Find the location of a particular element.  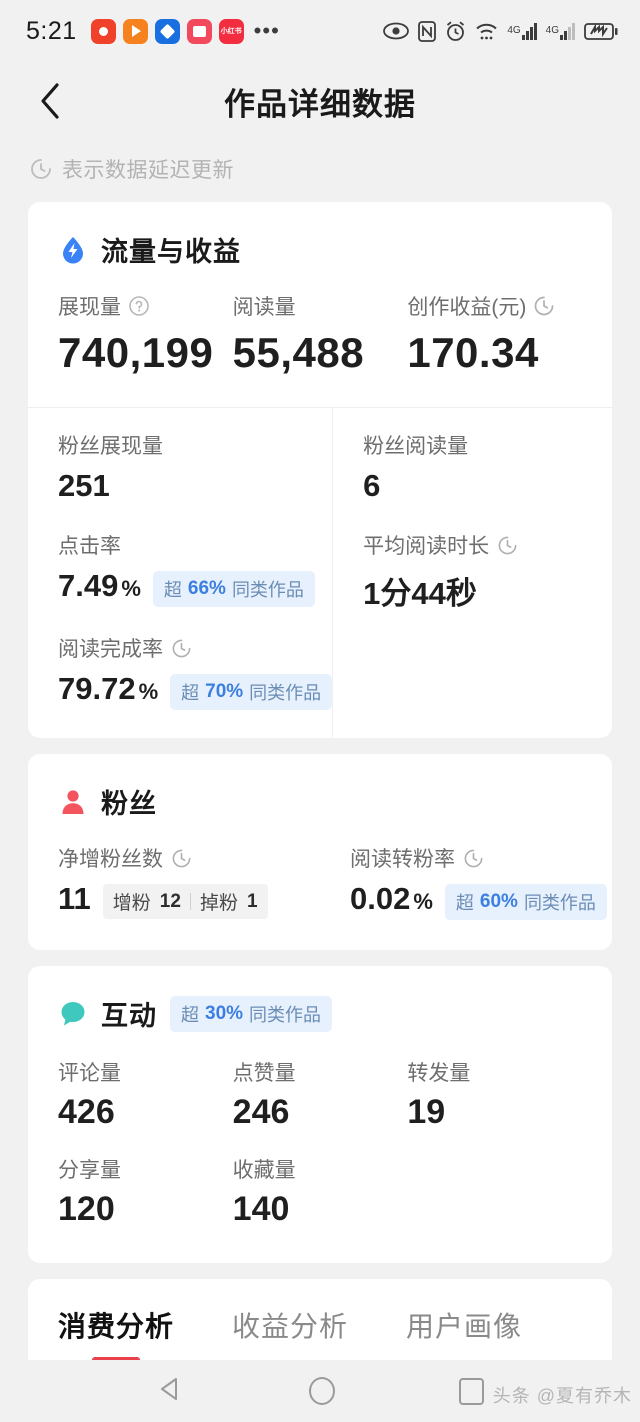

traffic-top-metrics: 展现量 740,199 阅读量 55,488 创作收益(元) 170.34 is located at coordinates (320, 338).